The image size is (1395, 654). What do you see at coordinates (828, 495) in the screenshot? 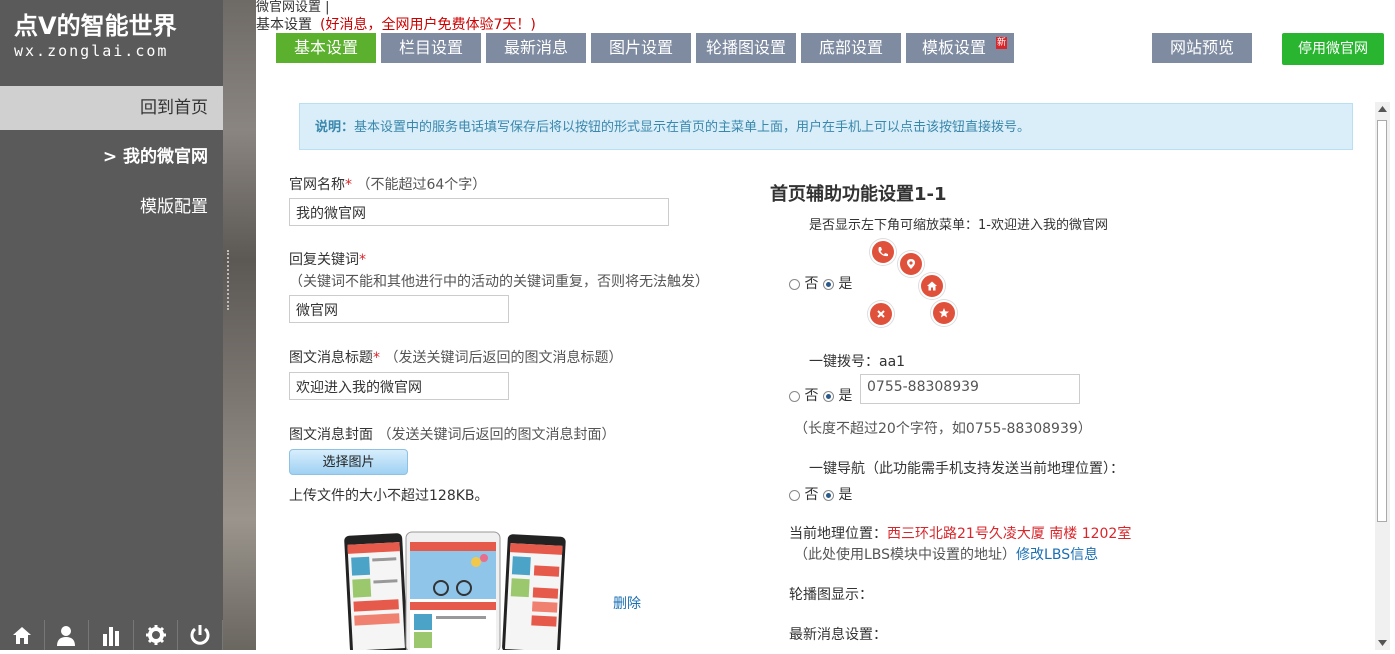
I see `nav-yes-radio` at bounding box center [828, 495].